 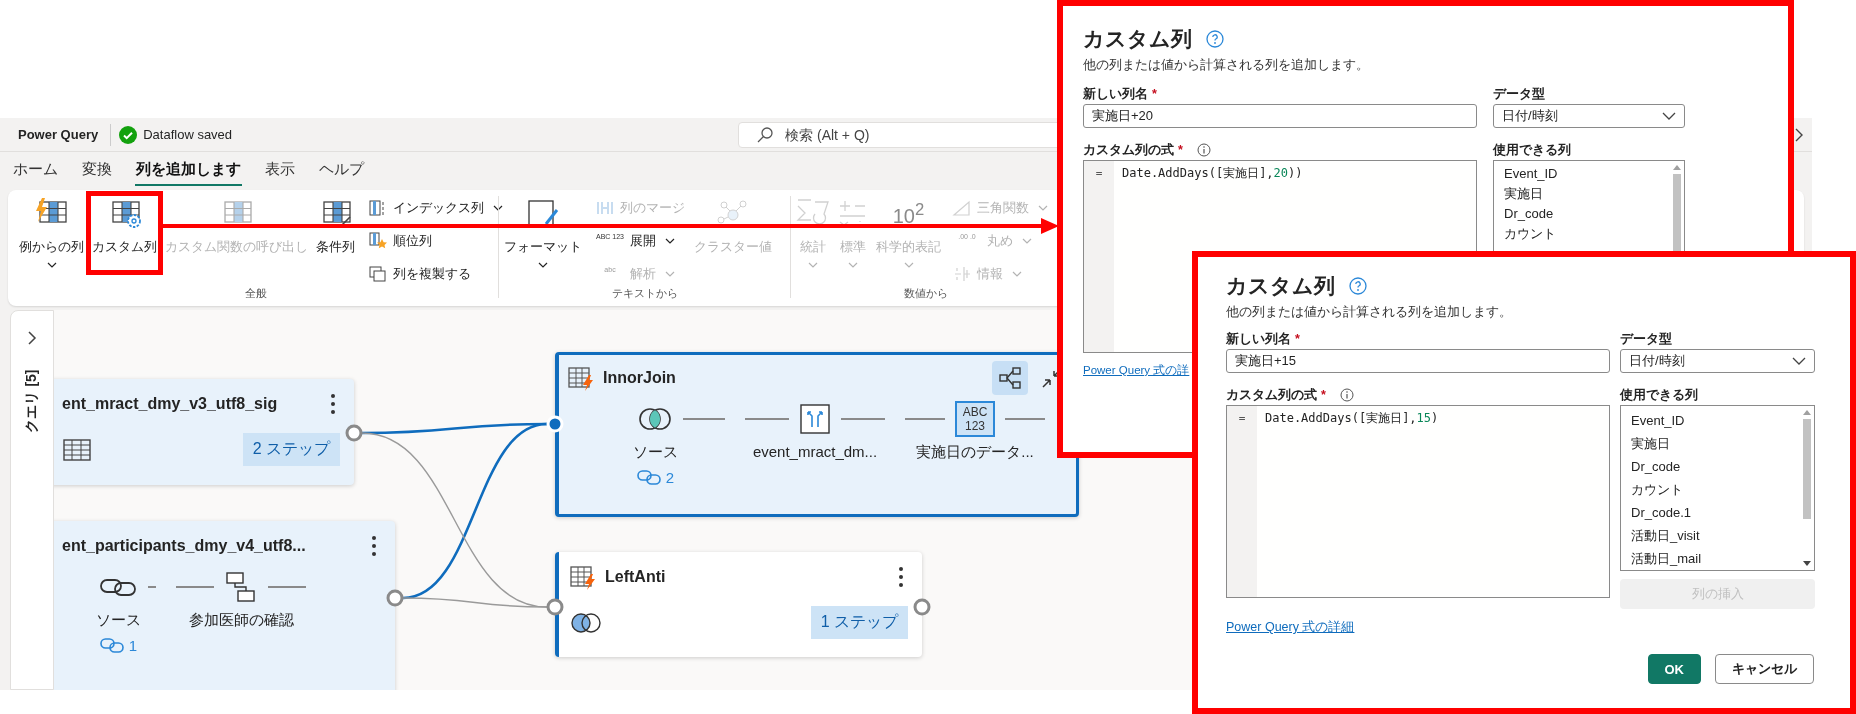 I want to click on link-count: 2, so click(x=670, y=477).